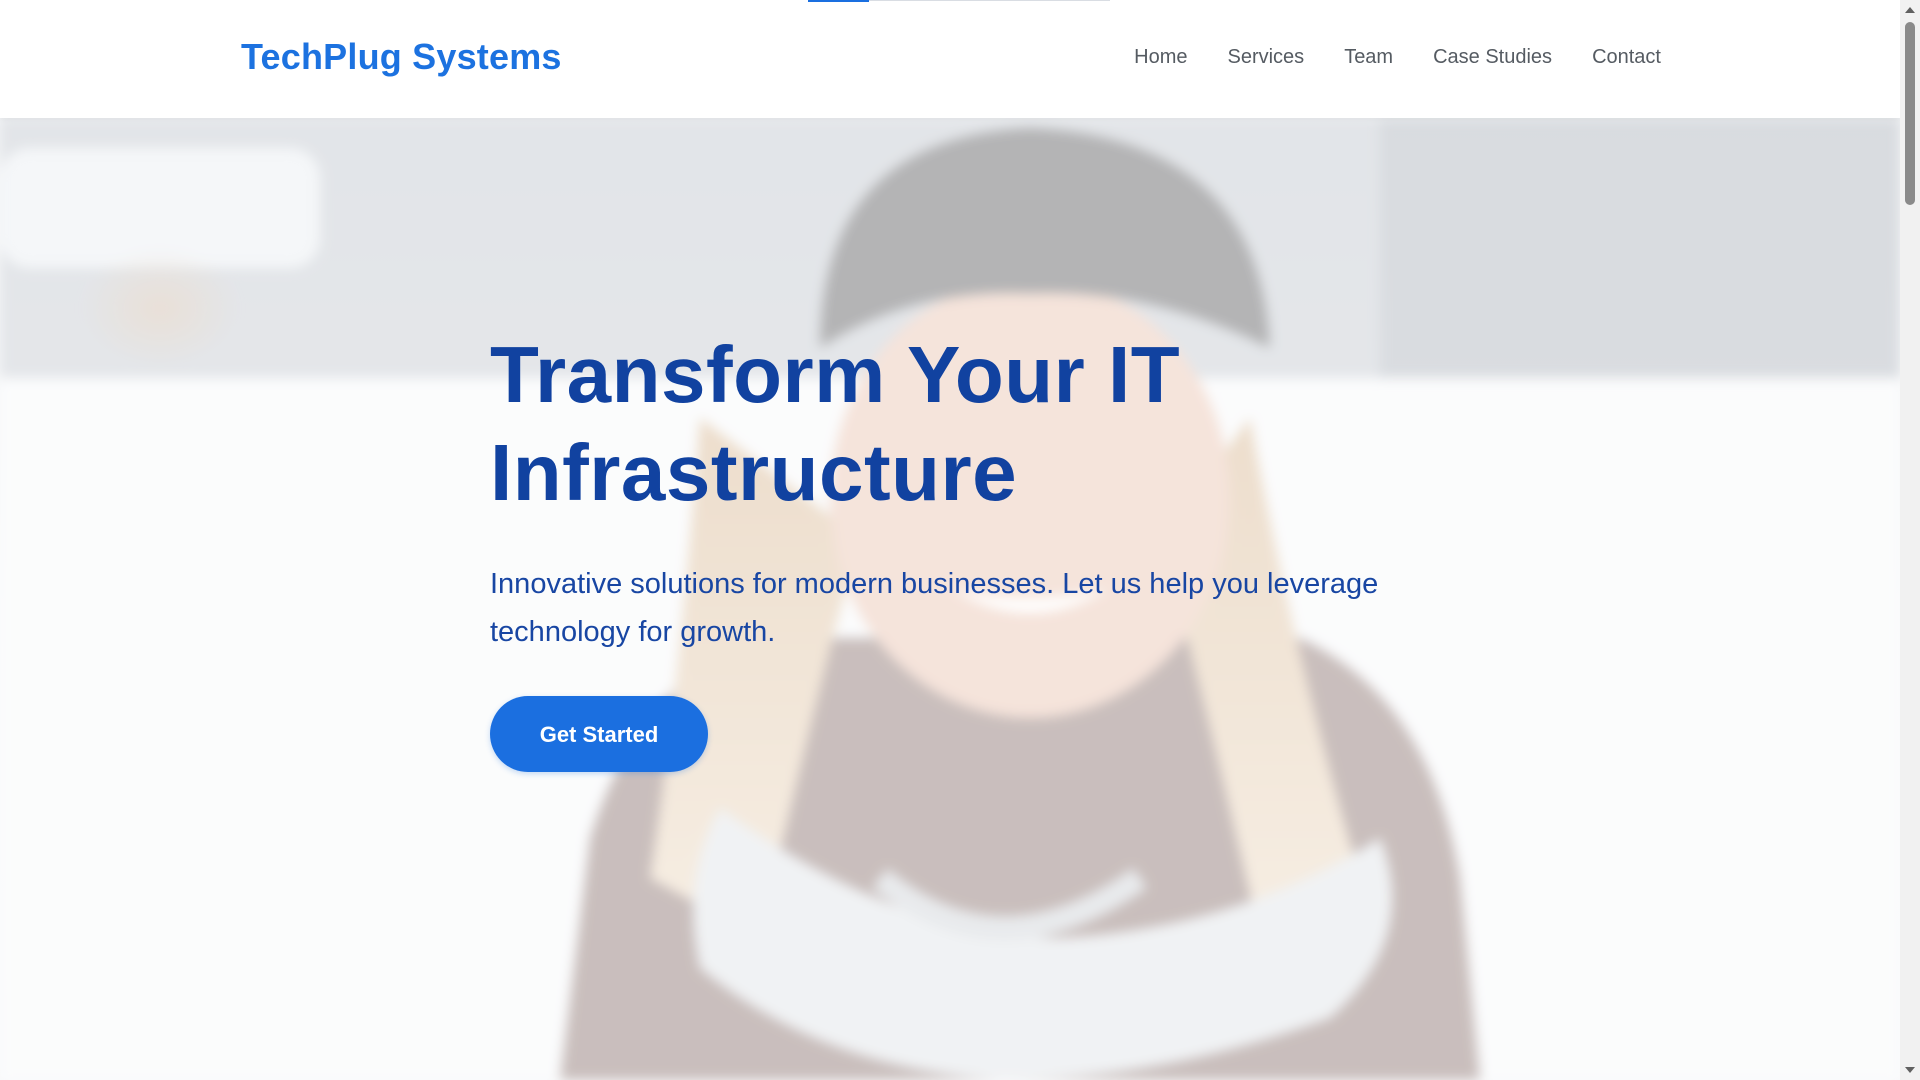 The image size is (1920, 1080). Describe the element at coordinates (1910, 1070) in the screenshot. I see `scroll-down-arrow-icon` at that location.